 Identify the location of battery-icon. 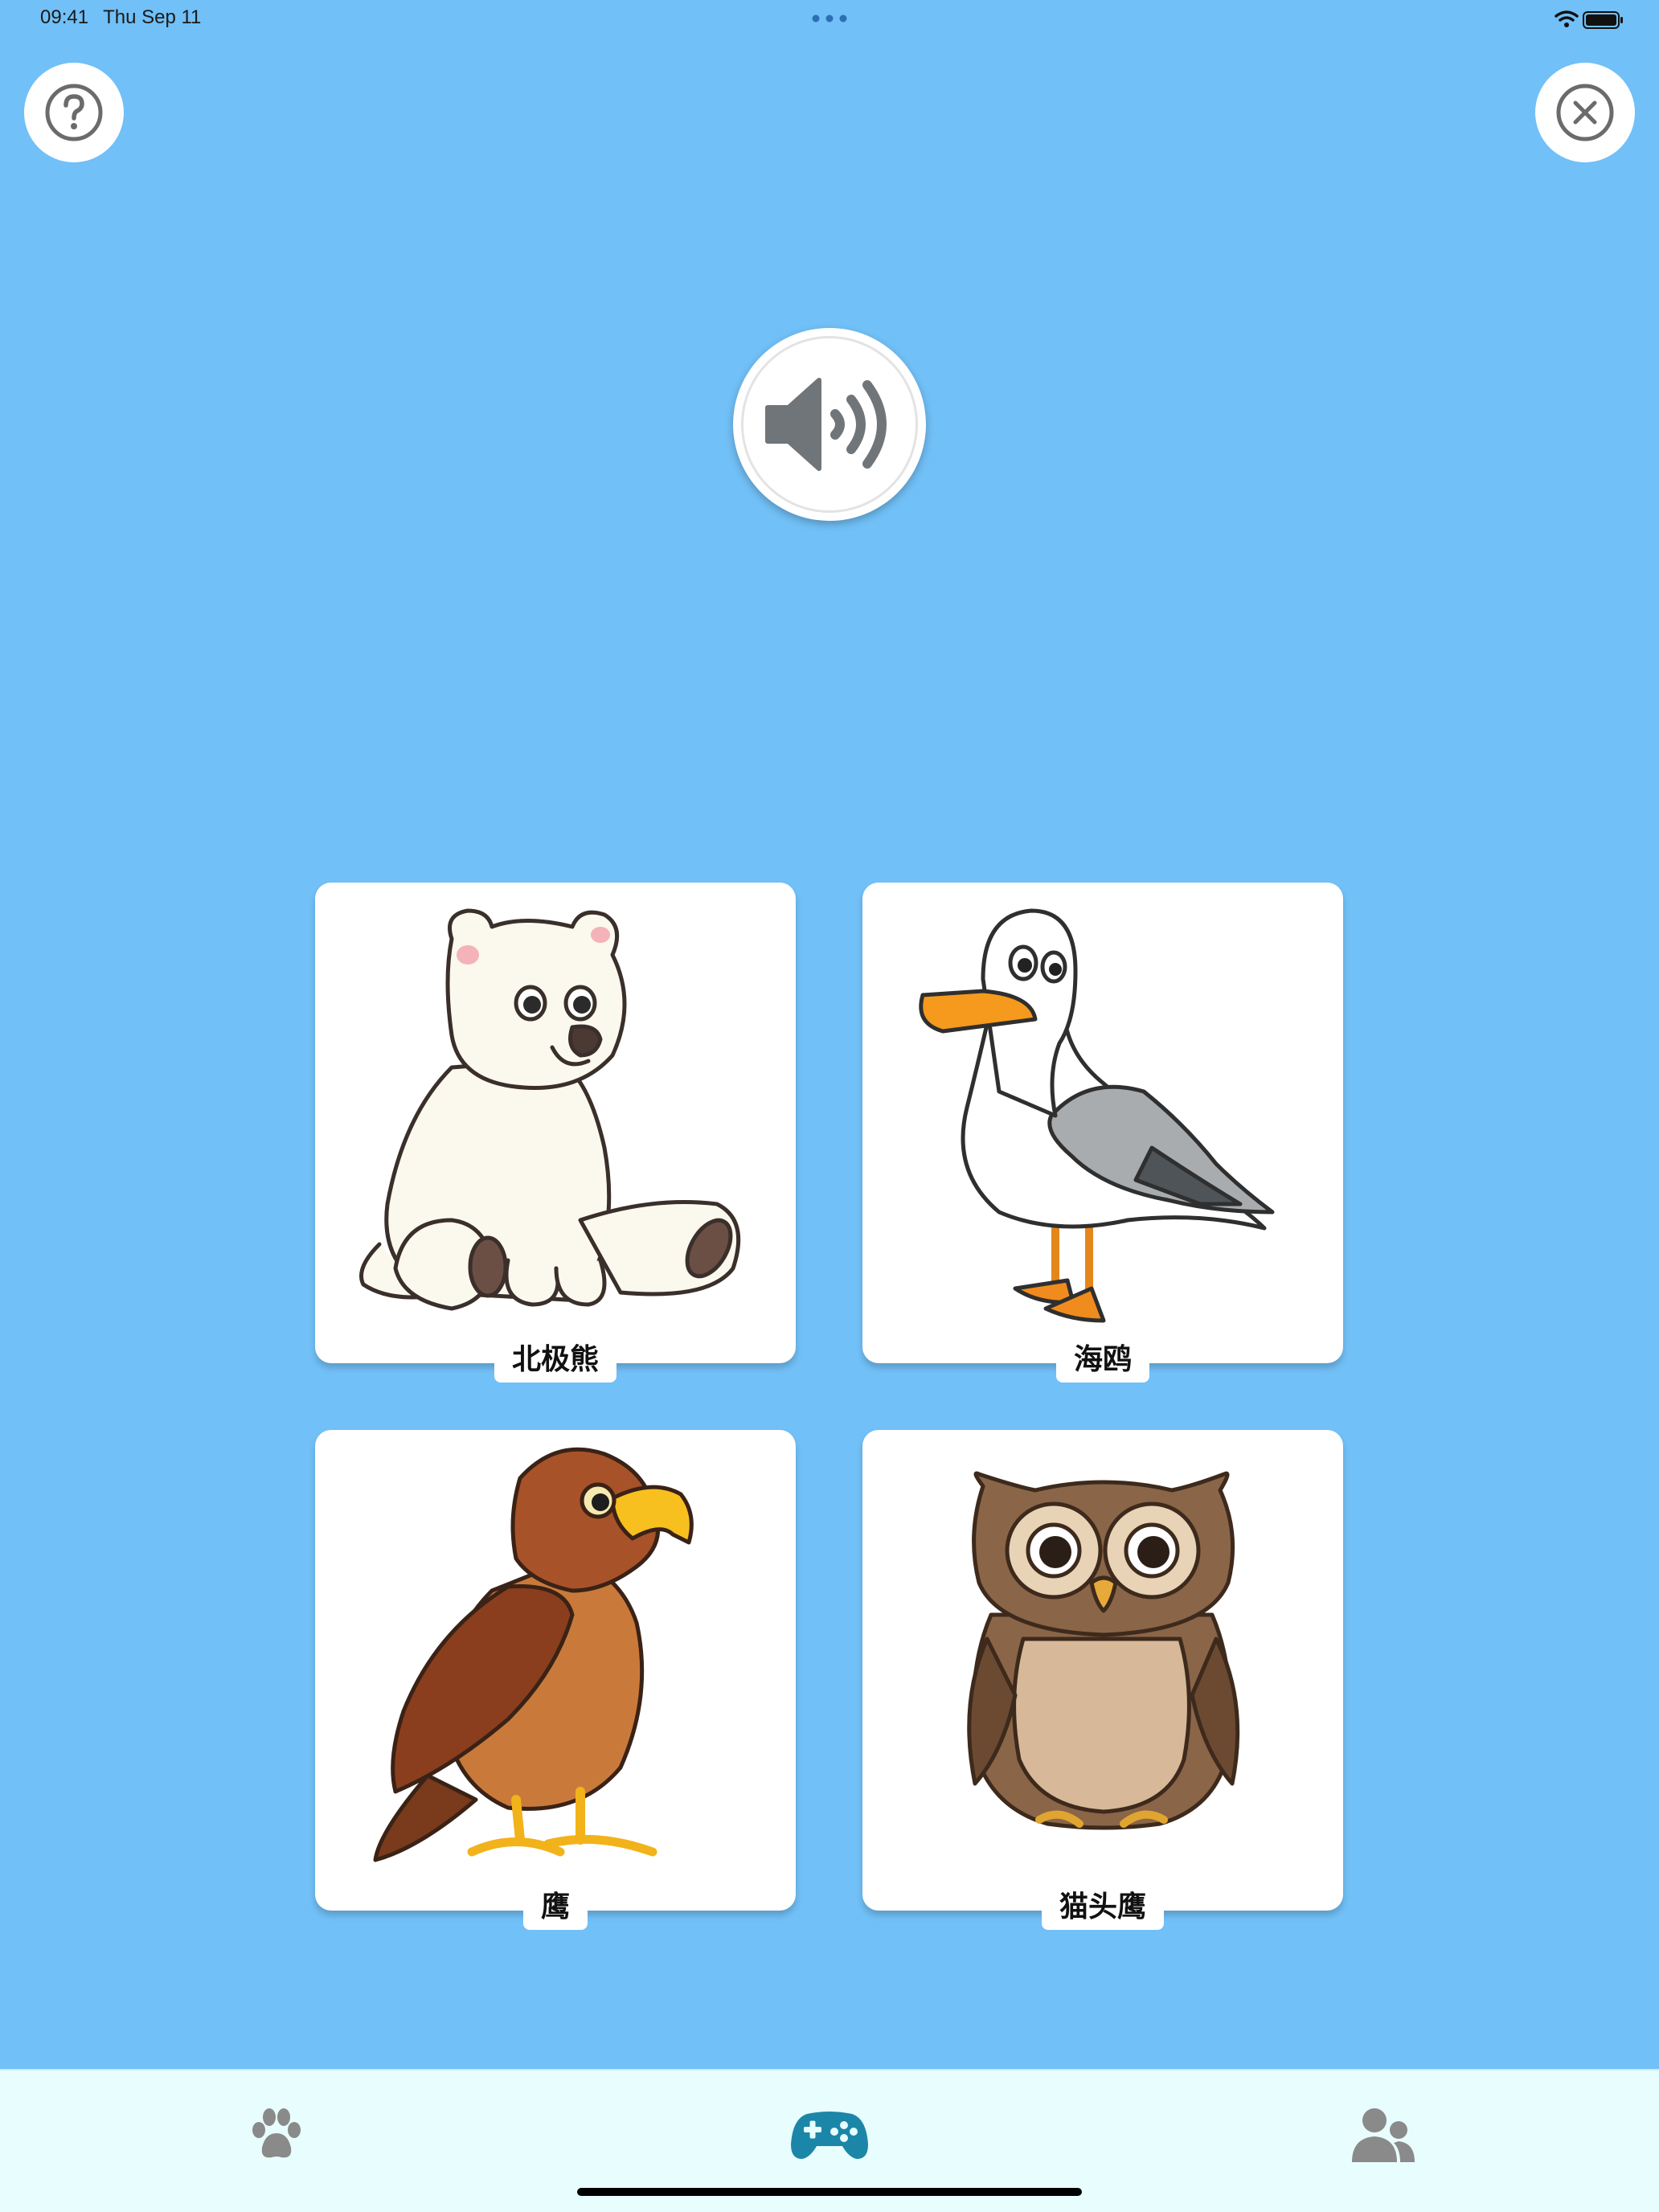
(1603, 20).